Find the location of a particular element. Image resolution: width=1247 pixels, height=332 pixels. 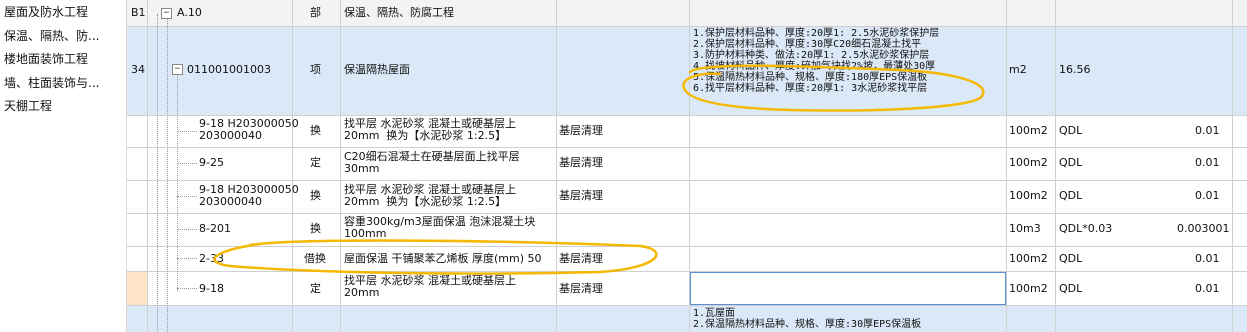

row-type: 部 is located at coordinates (315, 12).